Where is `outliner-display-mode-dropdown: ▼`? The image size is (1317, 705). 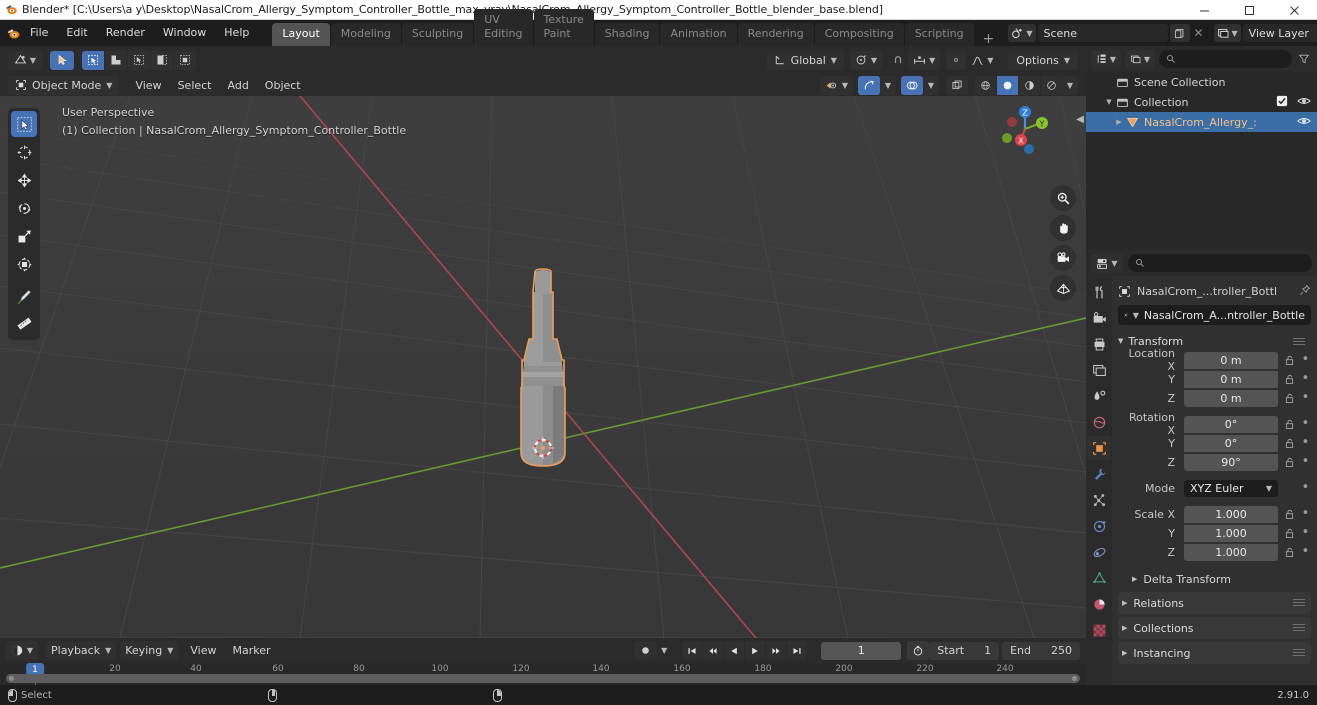
outliner-display-mode-dropdown: ▼ is located at coordinates (1140, 59).